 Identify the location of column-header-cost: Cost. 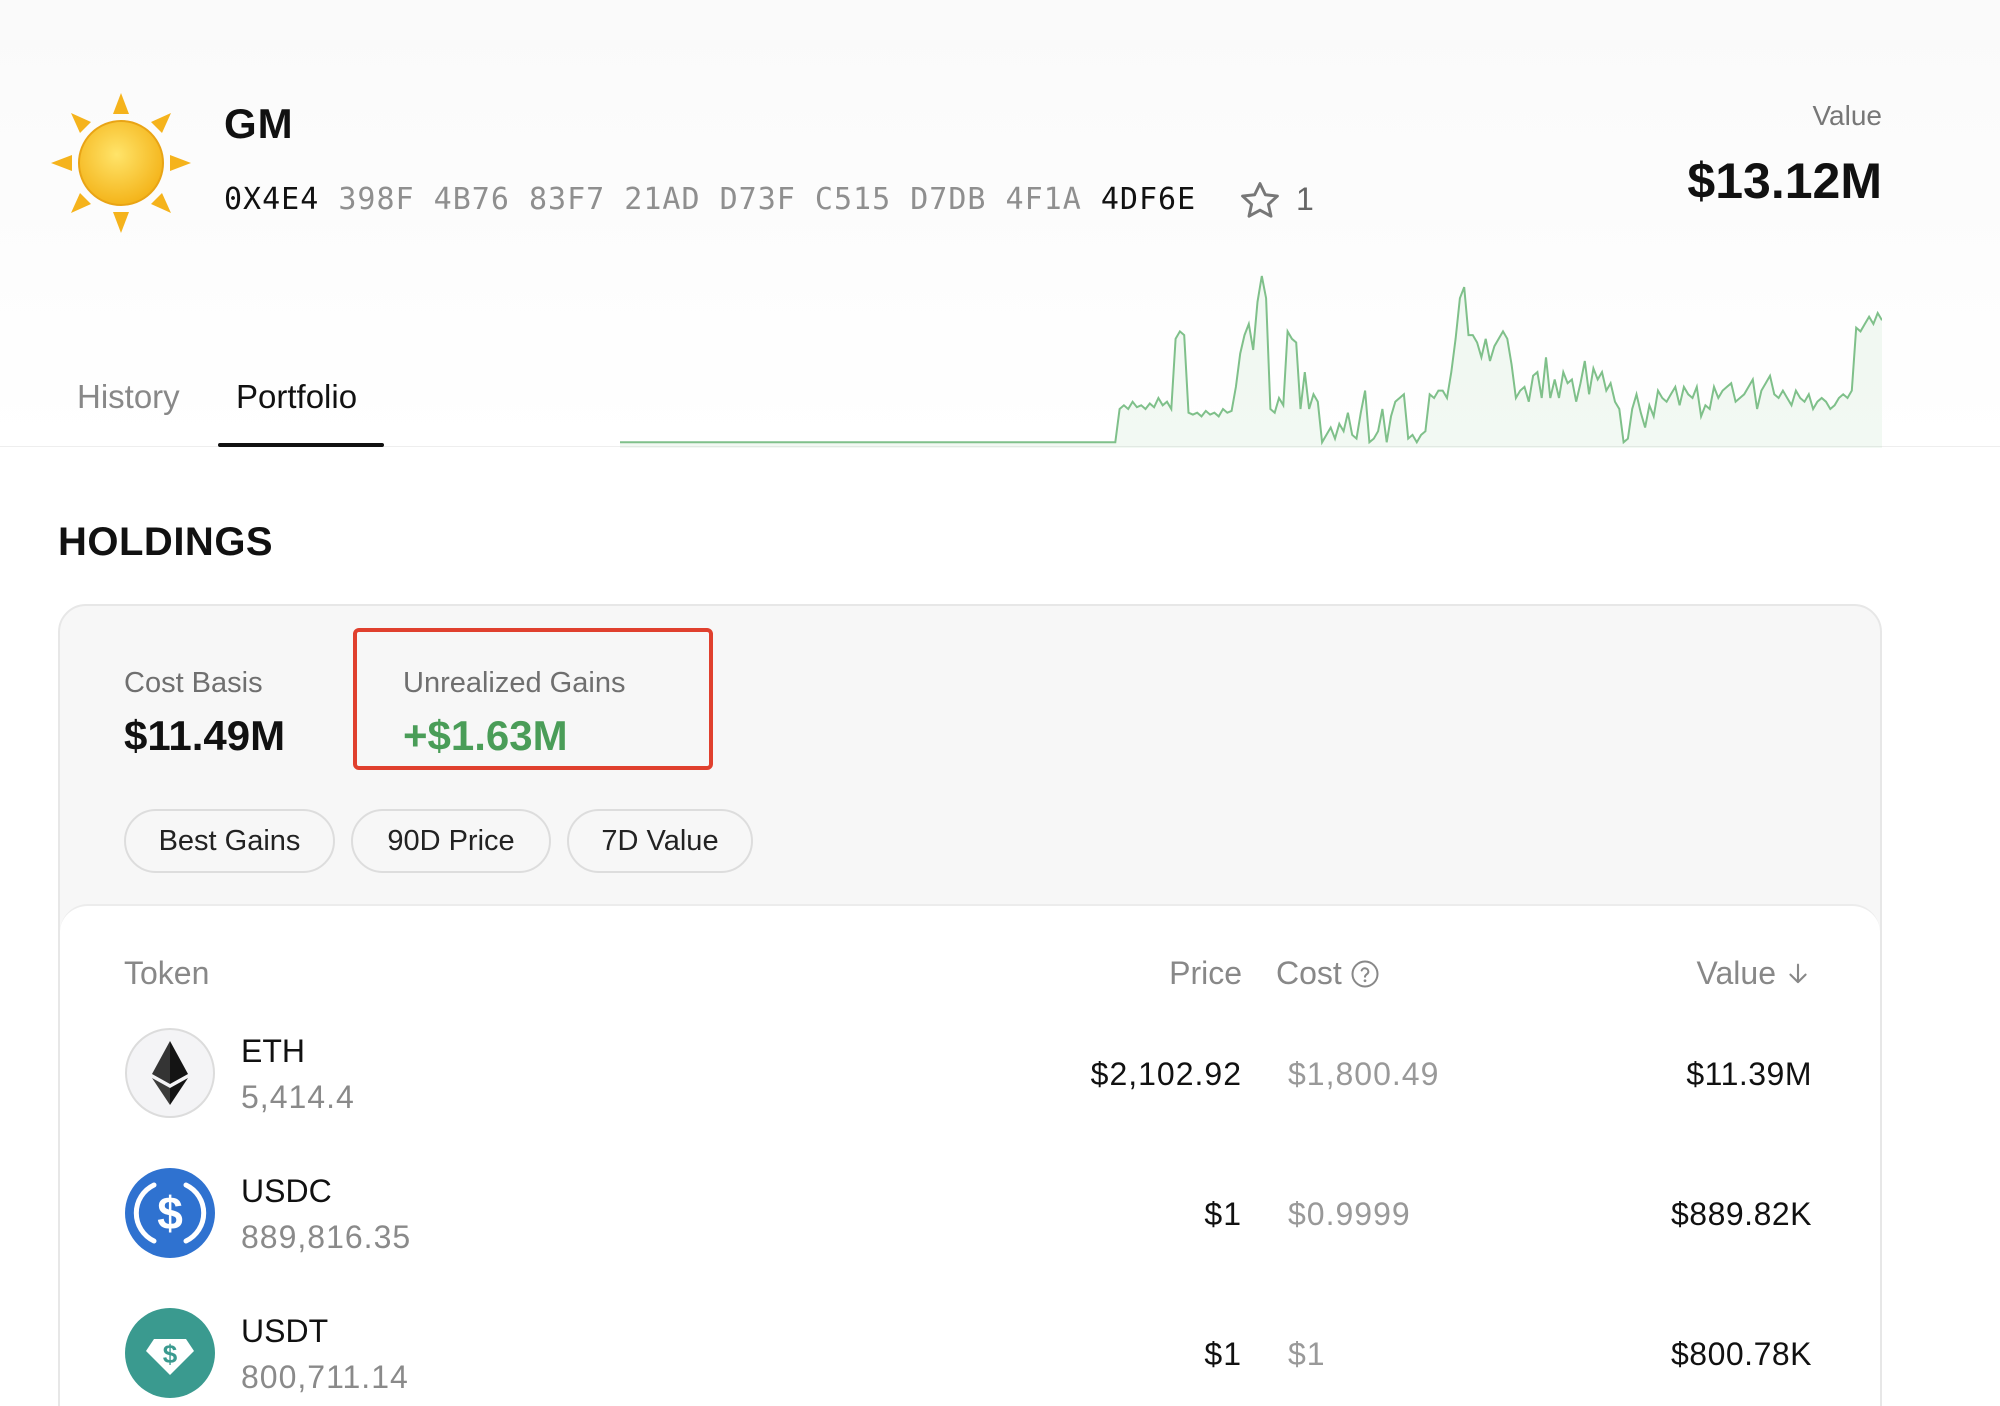
(1328, 973).